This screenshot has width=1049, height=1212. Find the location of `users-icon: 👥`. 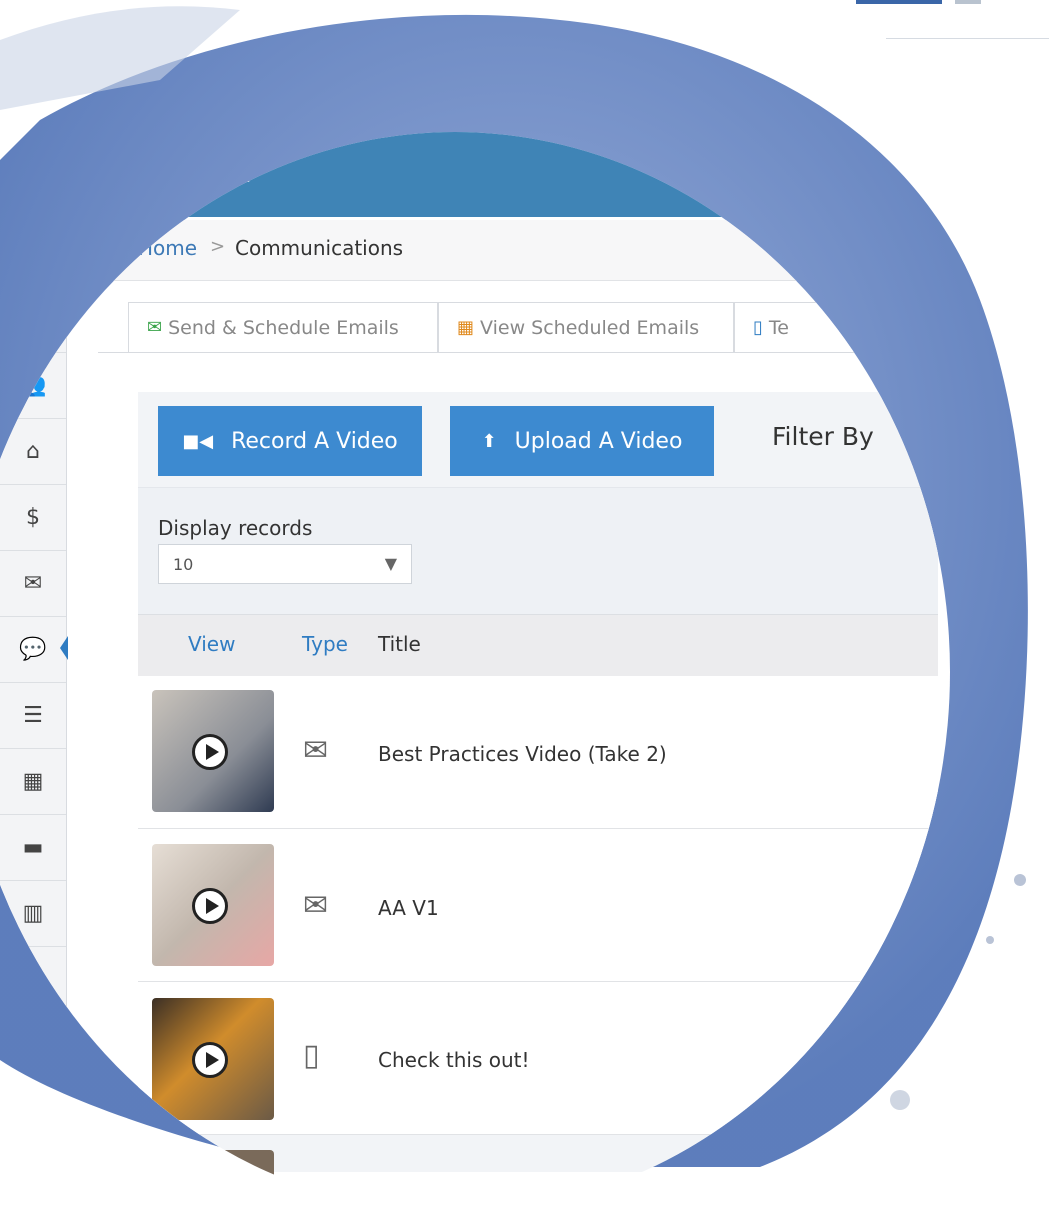

users-icon: 👥 is located at coordinates (33, 385).